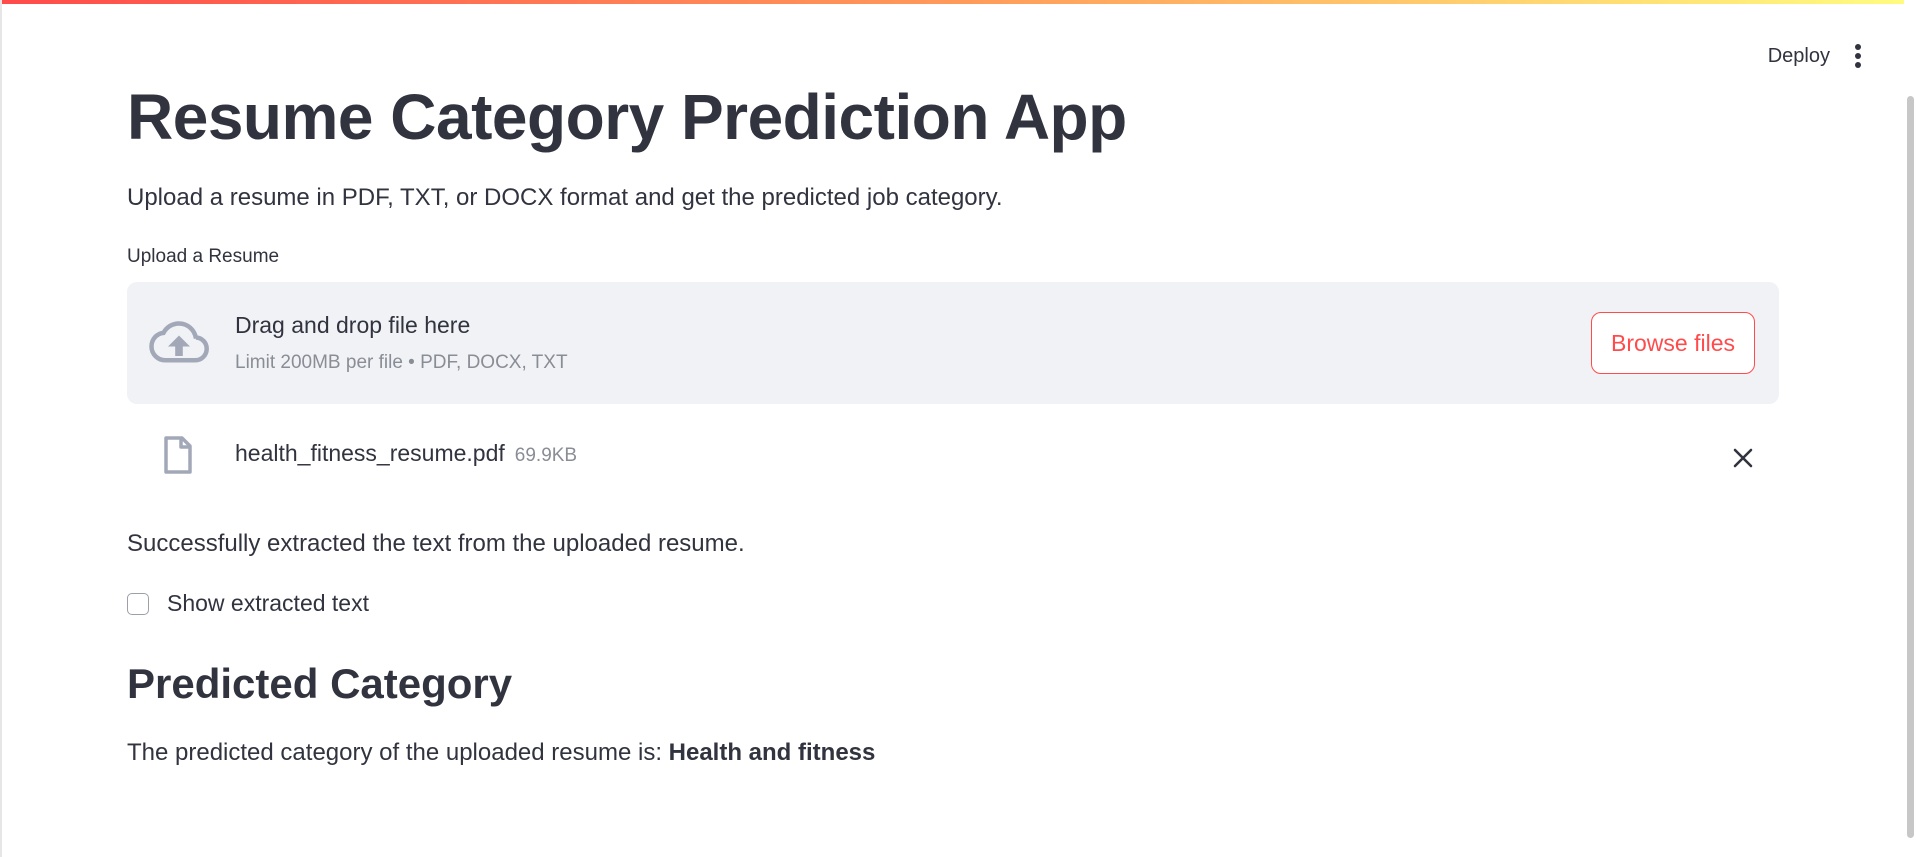 The image size is (1916, 857). Describe the element at coordinates (353, 325) in the screenshot. I see `dropzone-title: Drag and drop file here` at that location.